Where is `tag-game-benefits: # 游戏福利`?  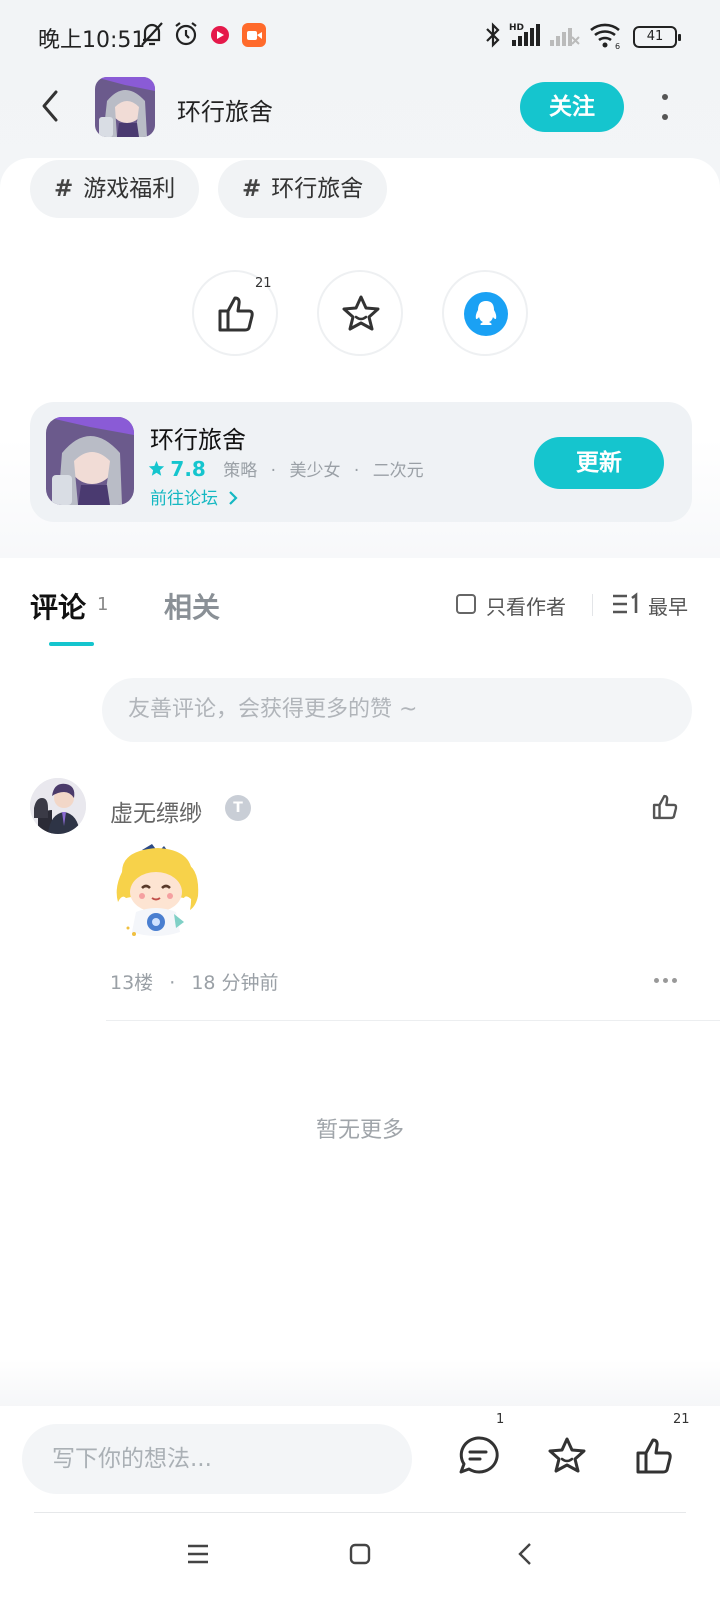 tag-game-benefits: # 游戏福利 is located at coordinates (115, 189).